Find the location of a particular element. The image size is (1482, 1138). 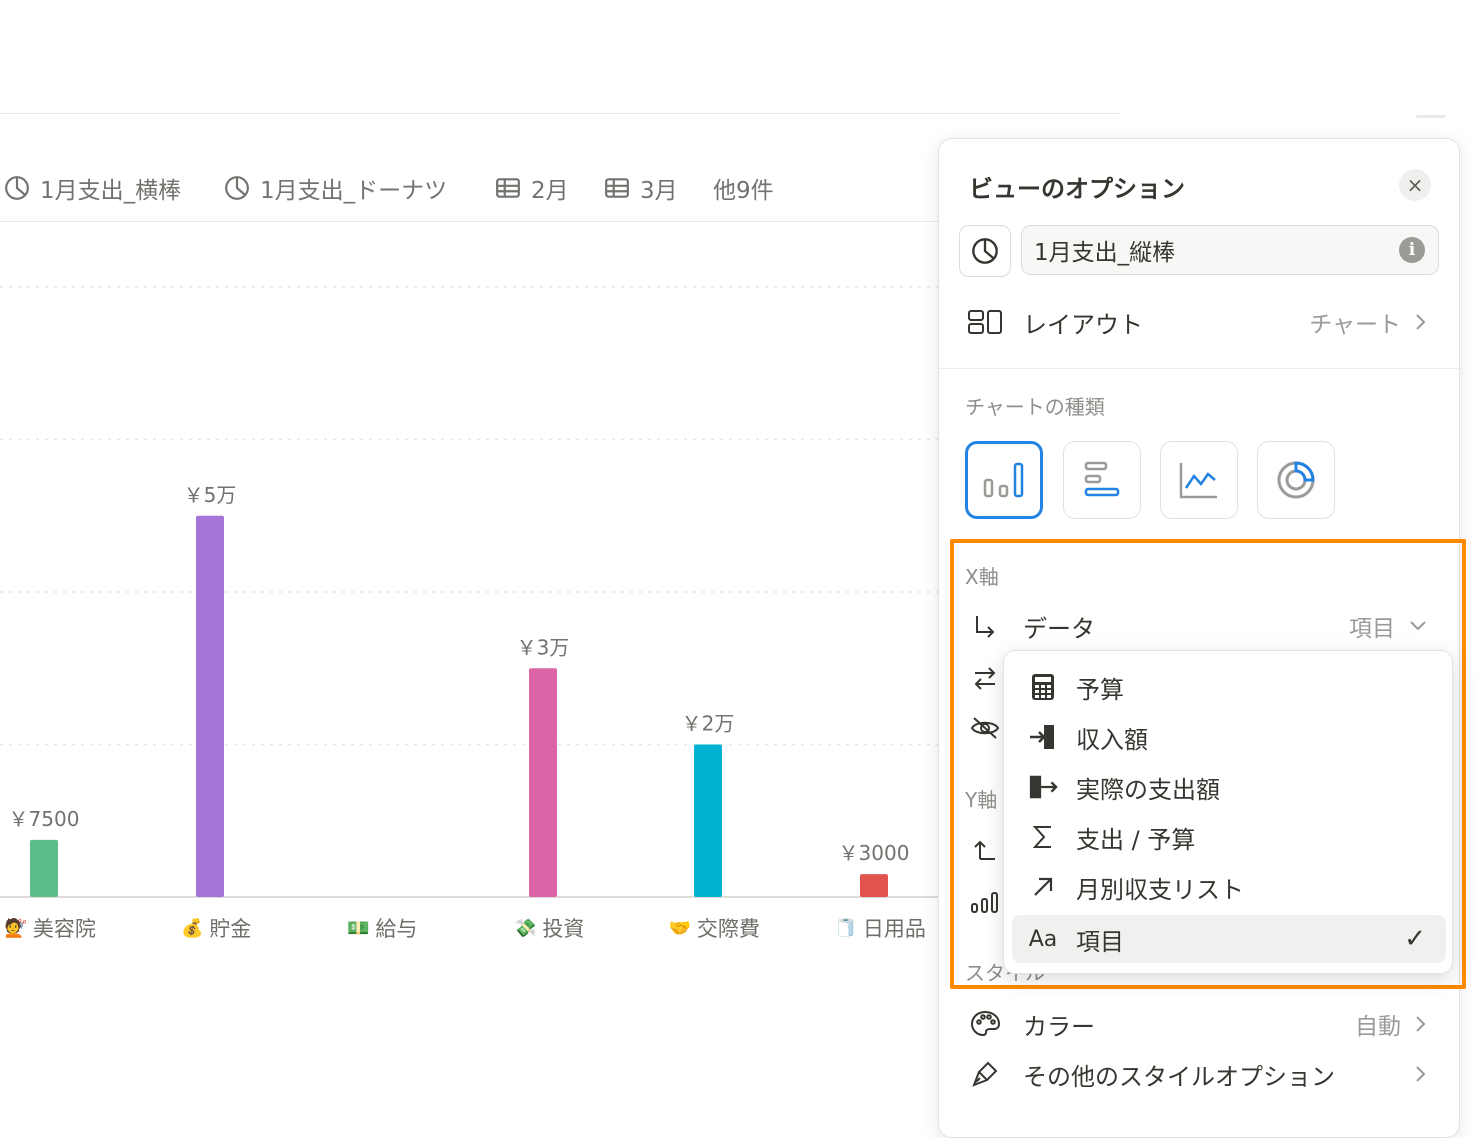

layout-value: チャート is located at coordinates (1368, 322).